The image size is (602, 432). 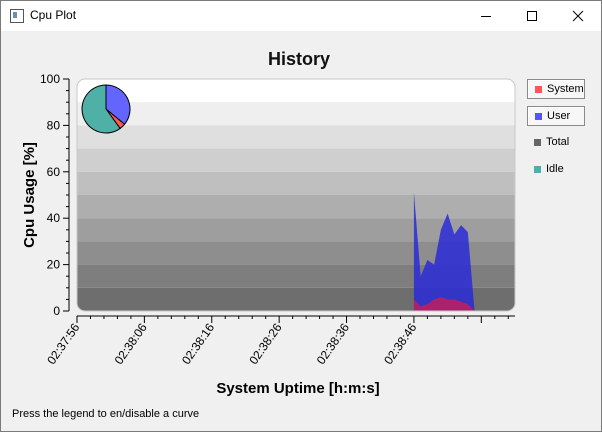 What do you see at coordinates (106, 414) in the screenshot?
I see `status-bar-text: Press the legend to en/disable a curve` at bounding box center [106, 414].